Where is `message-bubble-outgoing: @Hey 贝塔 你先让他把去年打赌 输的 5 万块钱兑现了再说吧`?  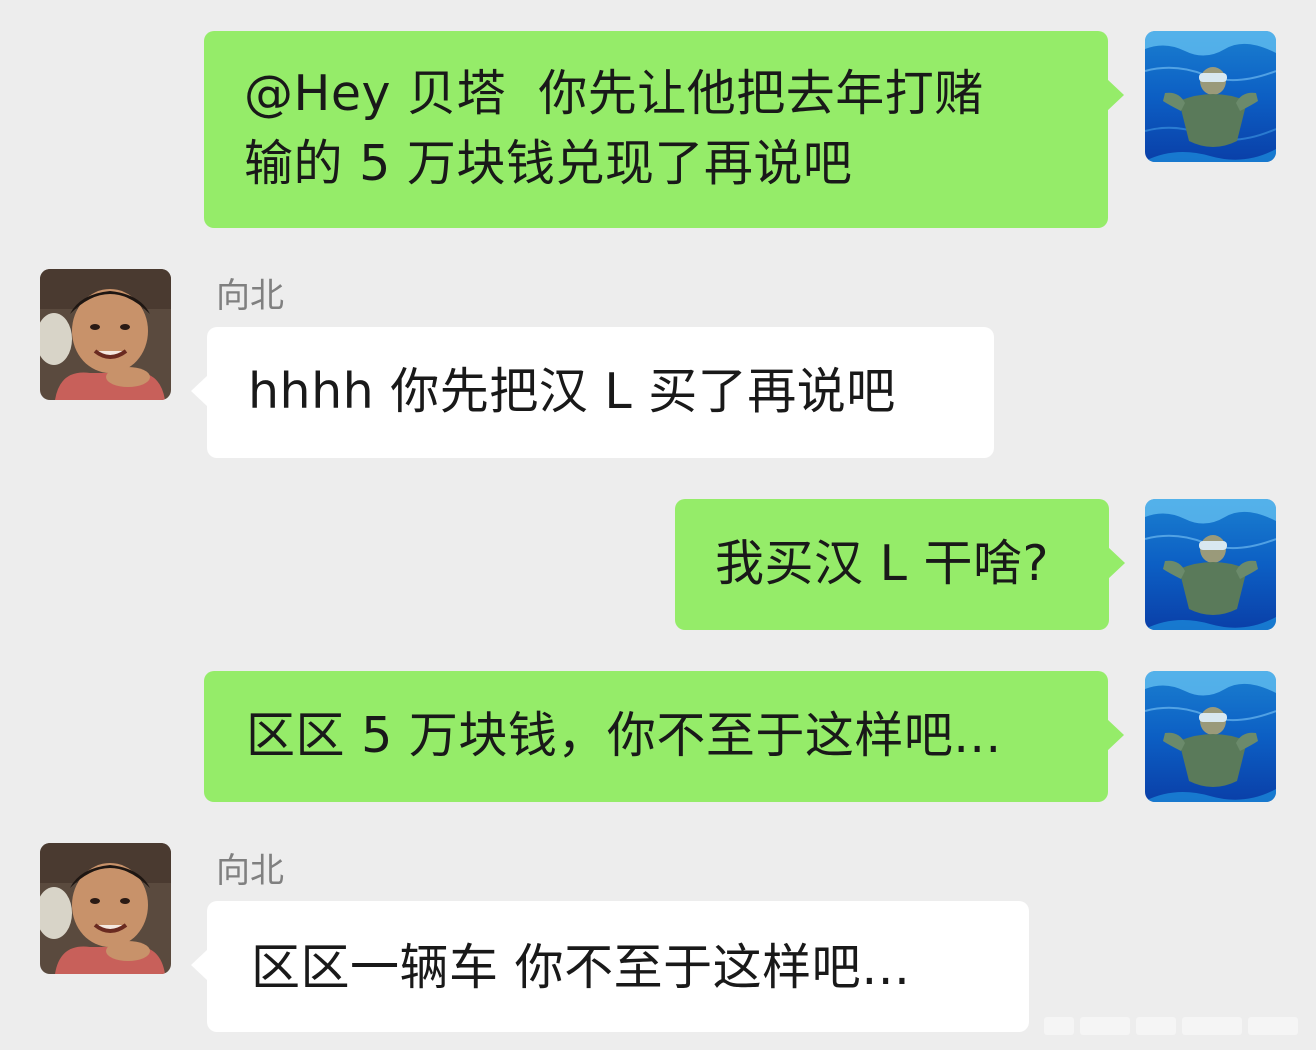 message-bubble-outgoing: @Hey 贝塔 你先让他把去年打赌 输的 5 万块钱兑现了再说吧 is located at coordinates (664, 129).